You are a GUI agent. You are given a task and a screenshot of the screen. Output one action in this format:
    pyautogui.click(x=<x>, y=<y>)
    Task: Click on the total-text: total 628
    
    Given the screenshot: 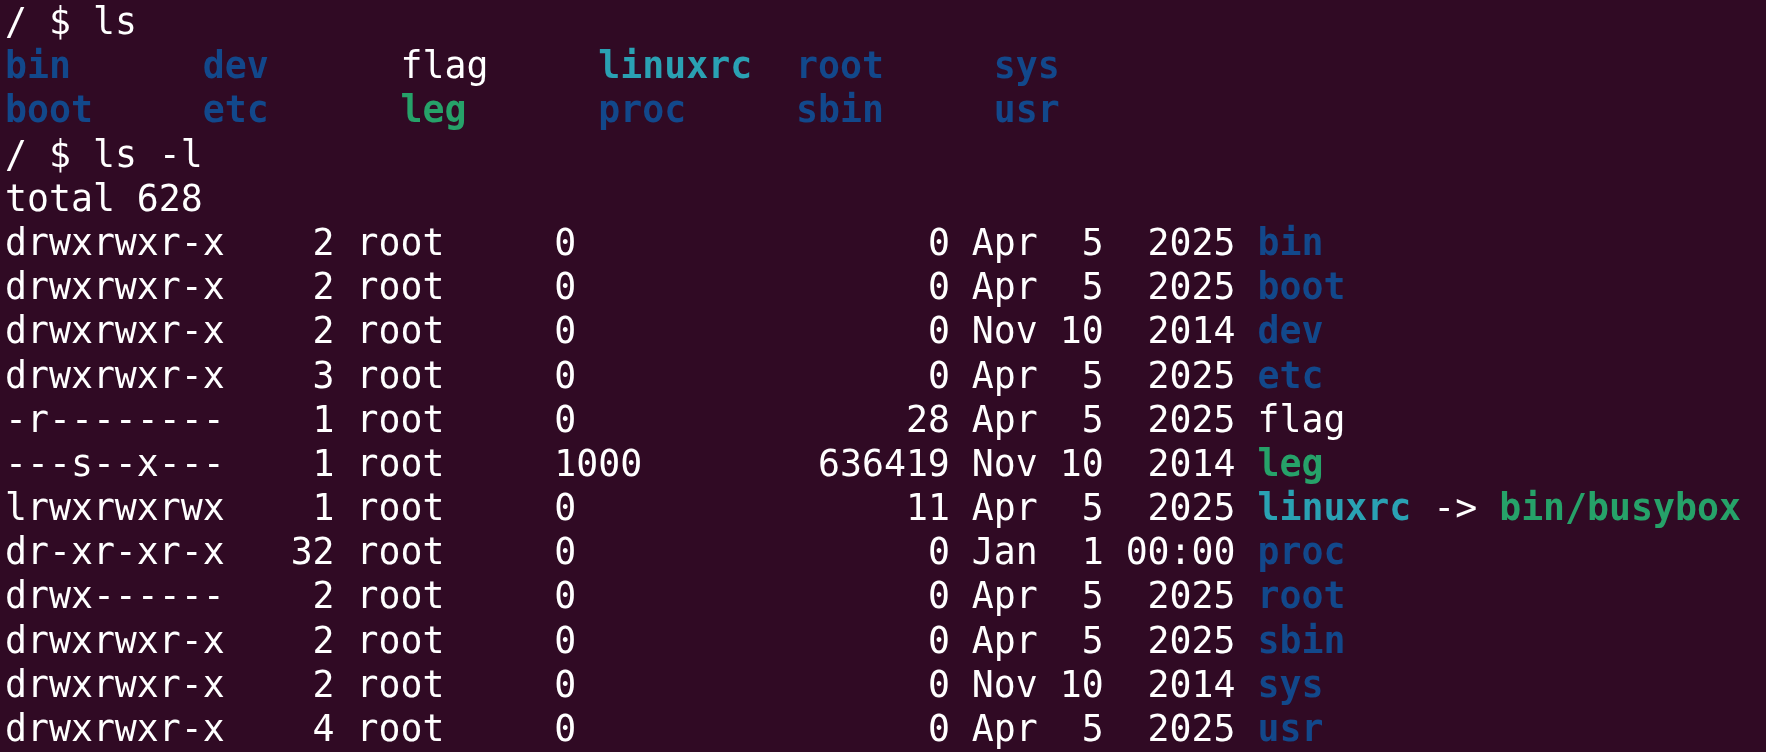 What is the action you would take?
    pyautogui.click(x=104, y=198)
    